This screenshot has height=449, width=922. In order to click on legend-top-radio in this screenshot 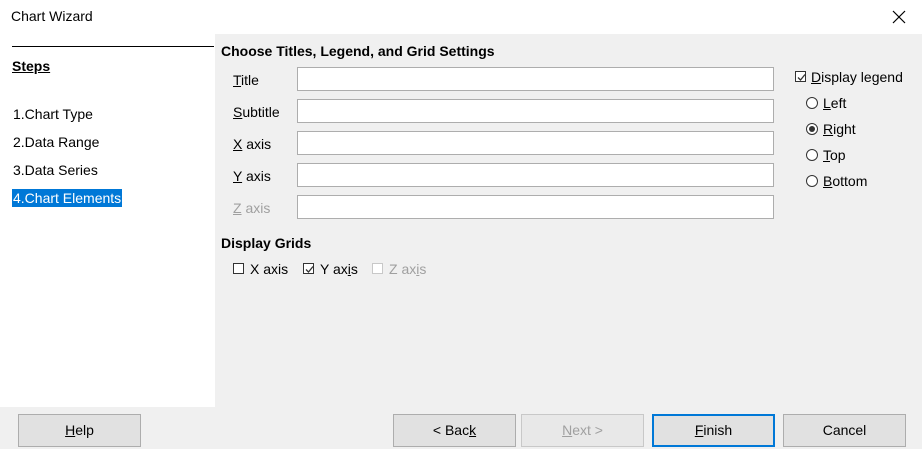, I will do `click(812, 155)`.